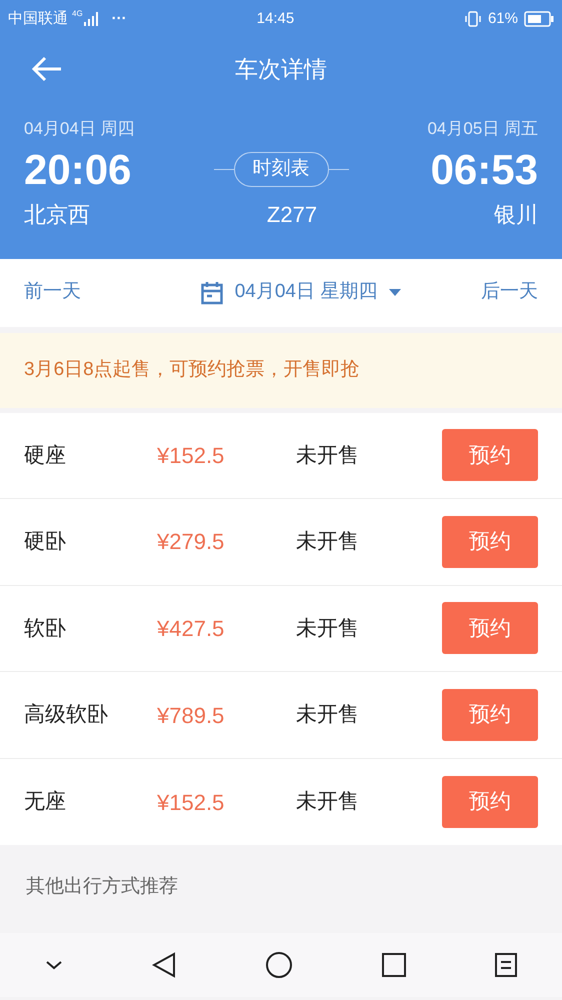 This screenshot has width=562, height=1000. I want to click on previous-day-link: 前一天, so click(52, 292).